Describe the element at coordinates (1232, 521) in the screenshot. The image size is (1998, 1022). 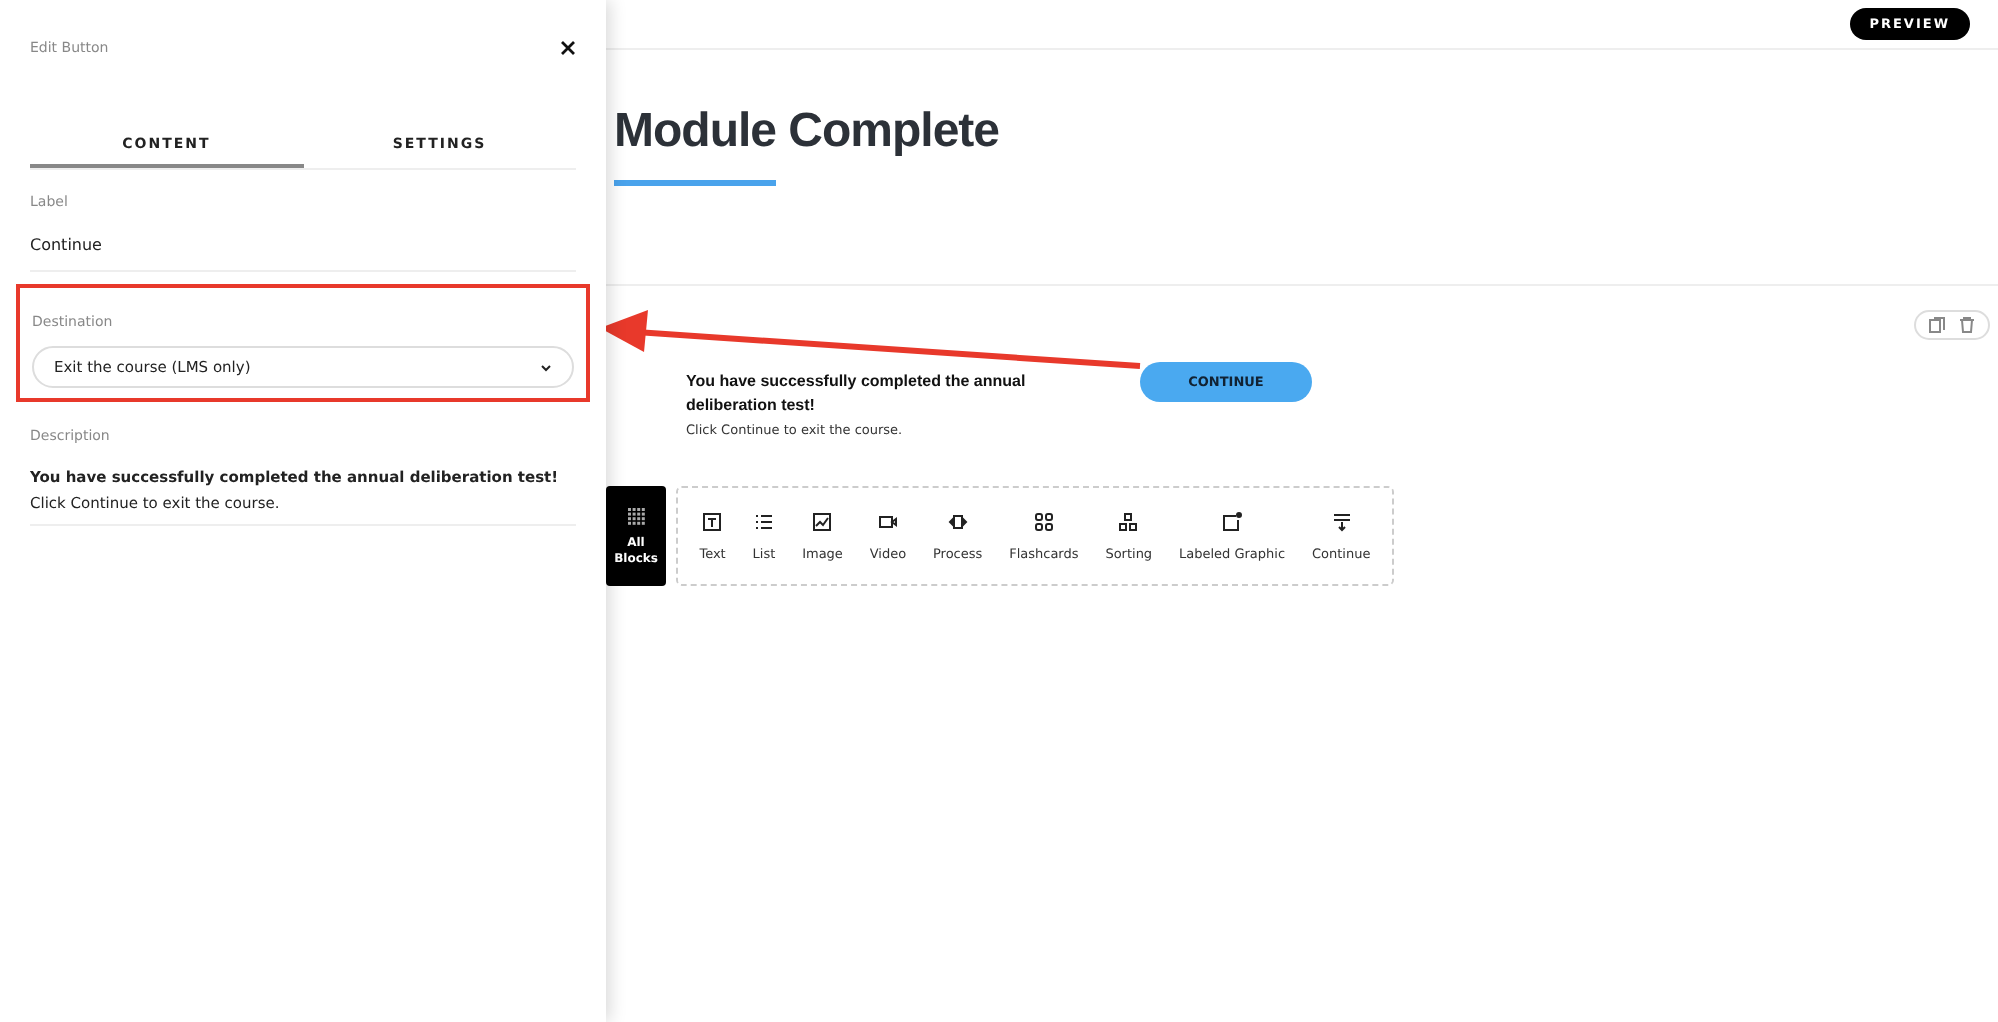
I see `graphic-icon` at that location.